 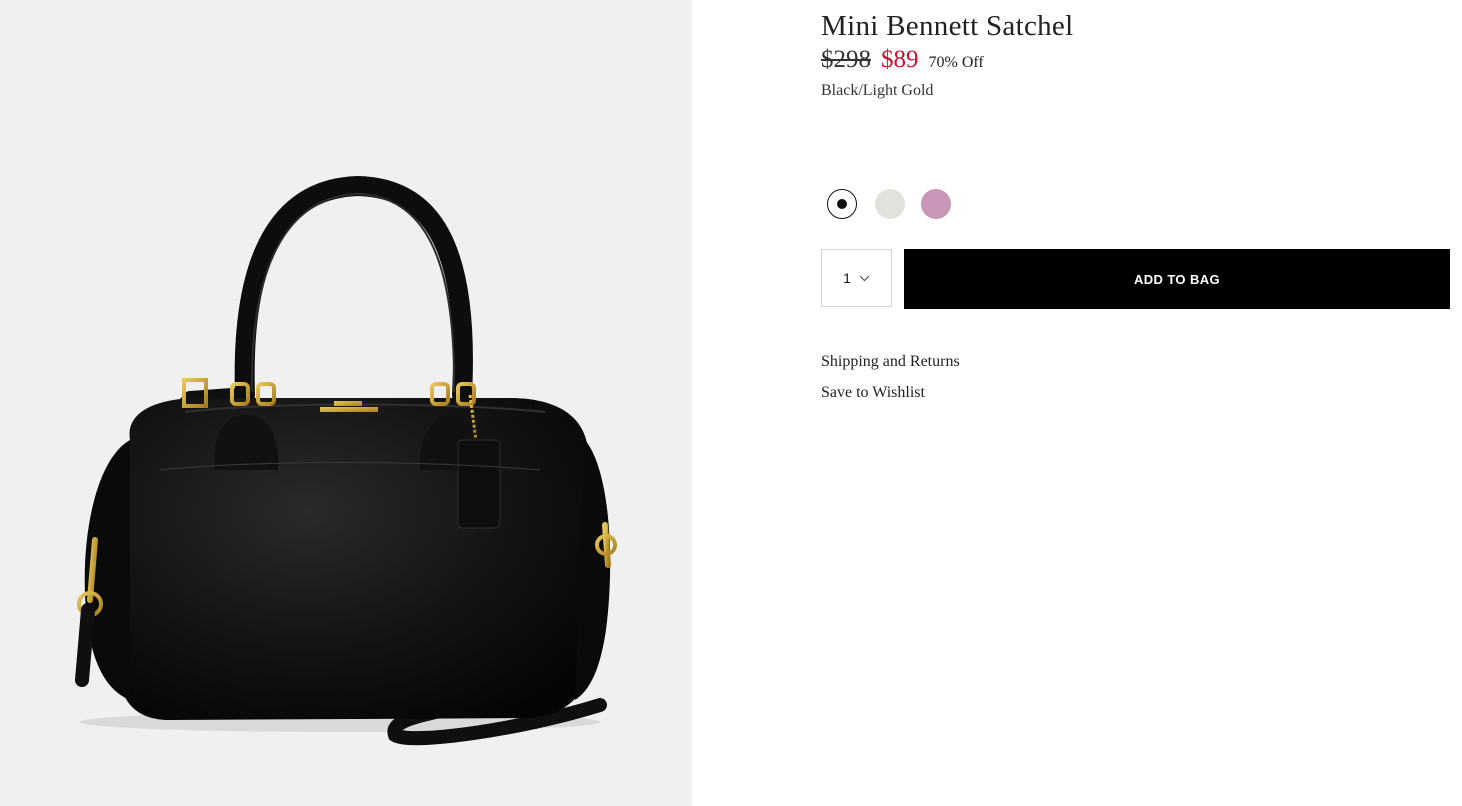 I want to click on chevron-down-icon, so click(x=864, y=278).